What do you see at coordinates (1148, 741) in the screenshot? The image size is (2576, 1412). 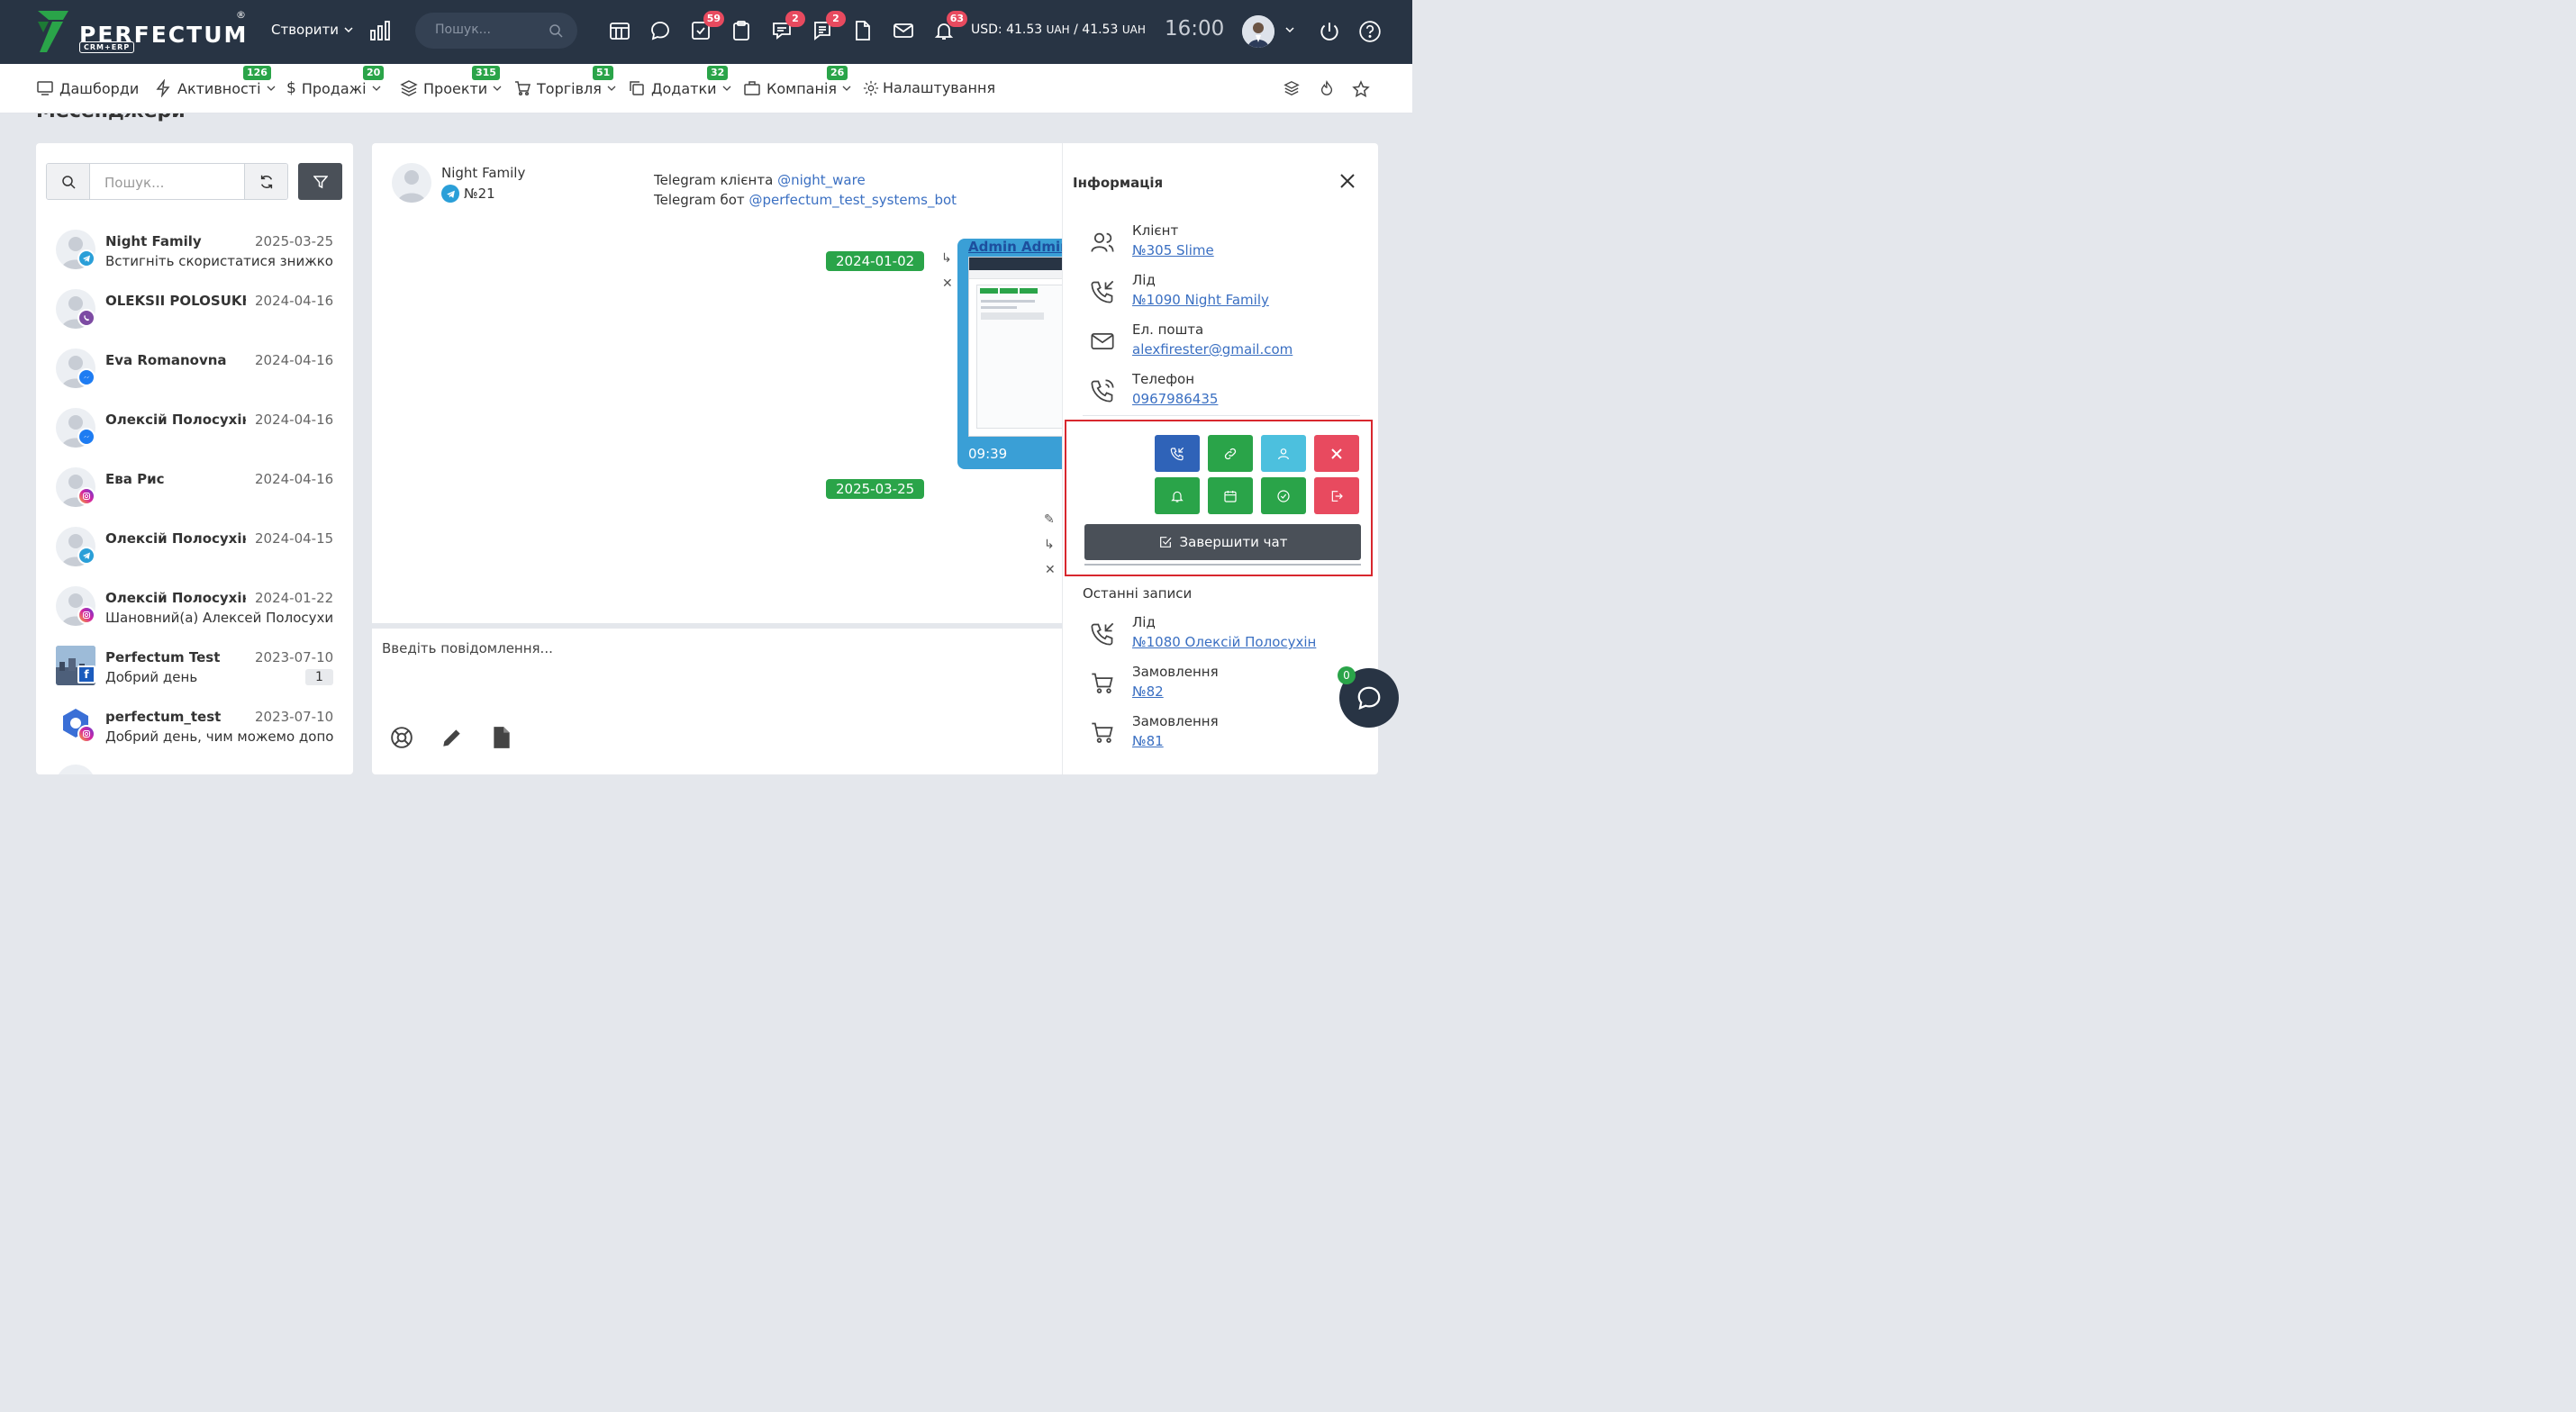 I see `recent-link: №81` at bounding box center [1148, 741].